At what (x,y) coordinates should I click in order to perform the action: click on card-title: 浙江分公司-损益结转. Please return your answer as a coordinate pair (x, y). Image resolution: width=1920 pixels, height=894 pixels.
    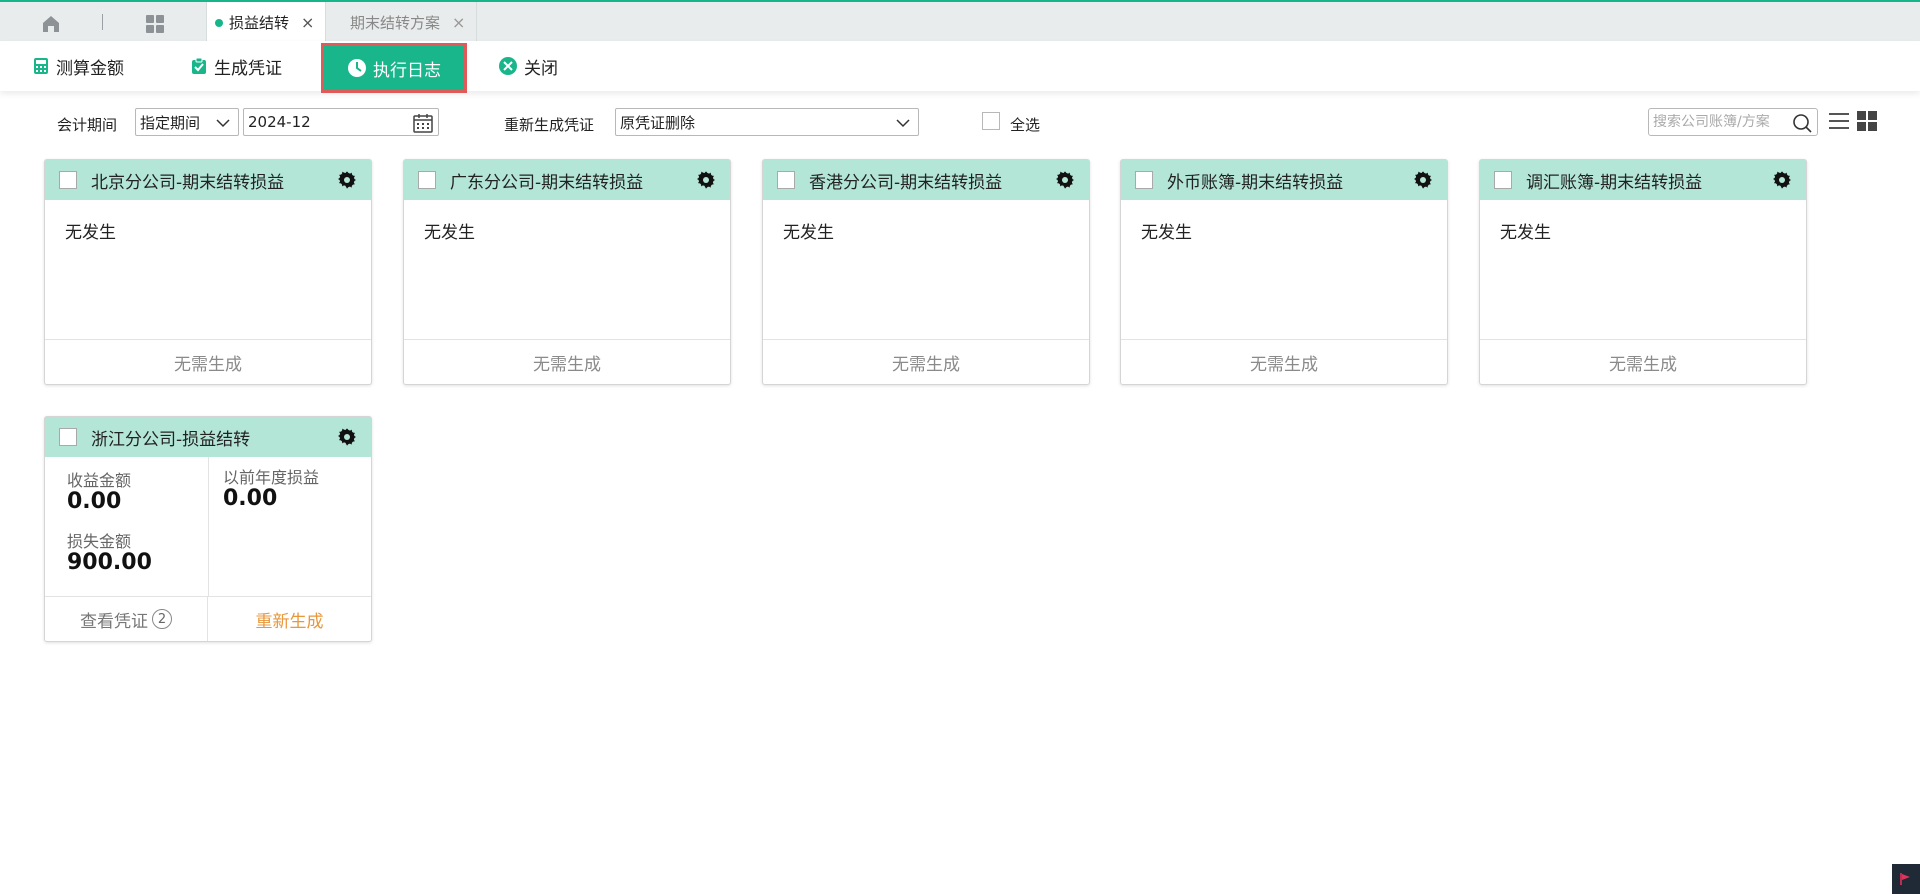
    Looking at the image, I should click on (171, 439).